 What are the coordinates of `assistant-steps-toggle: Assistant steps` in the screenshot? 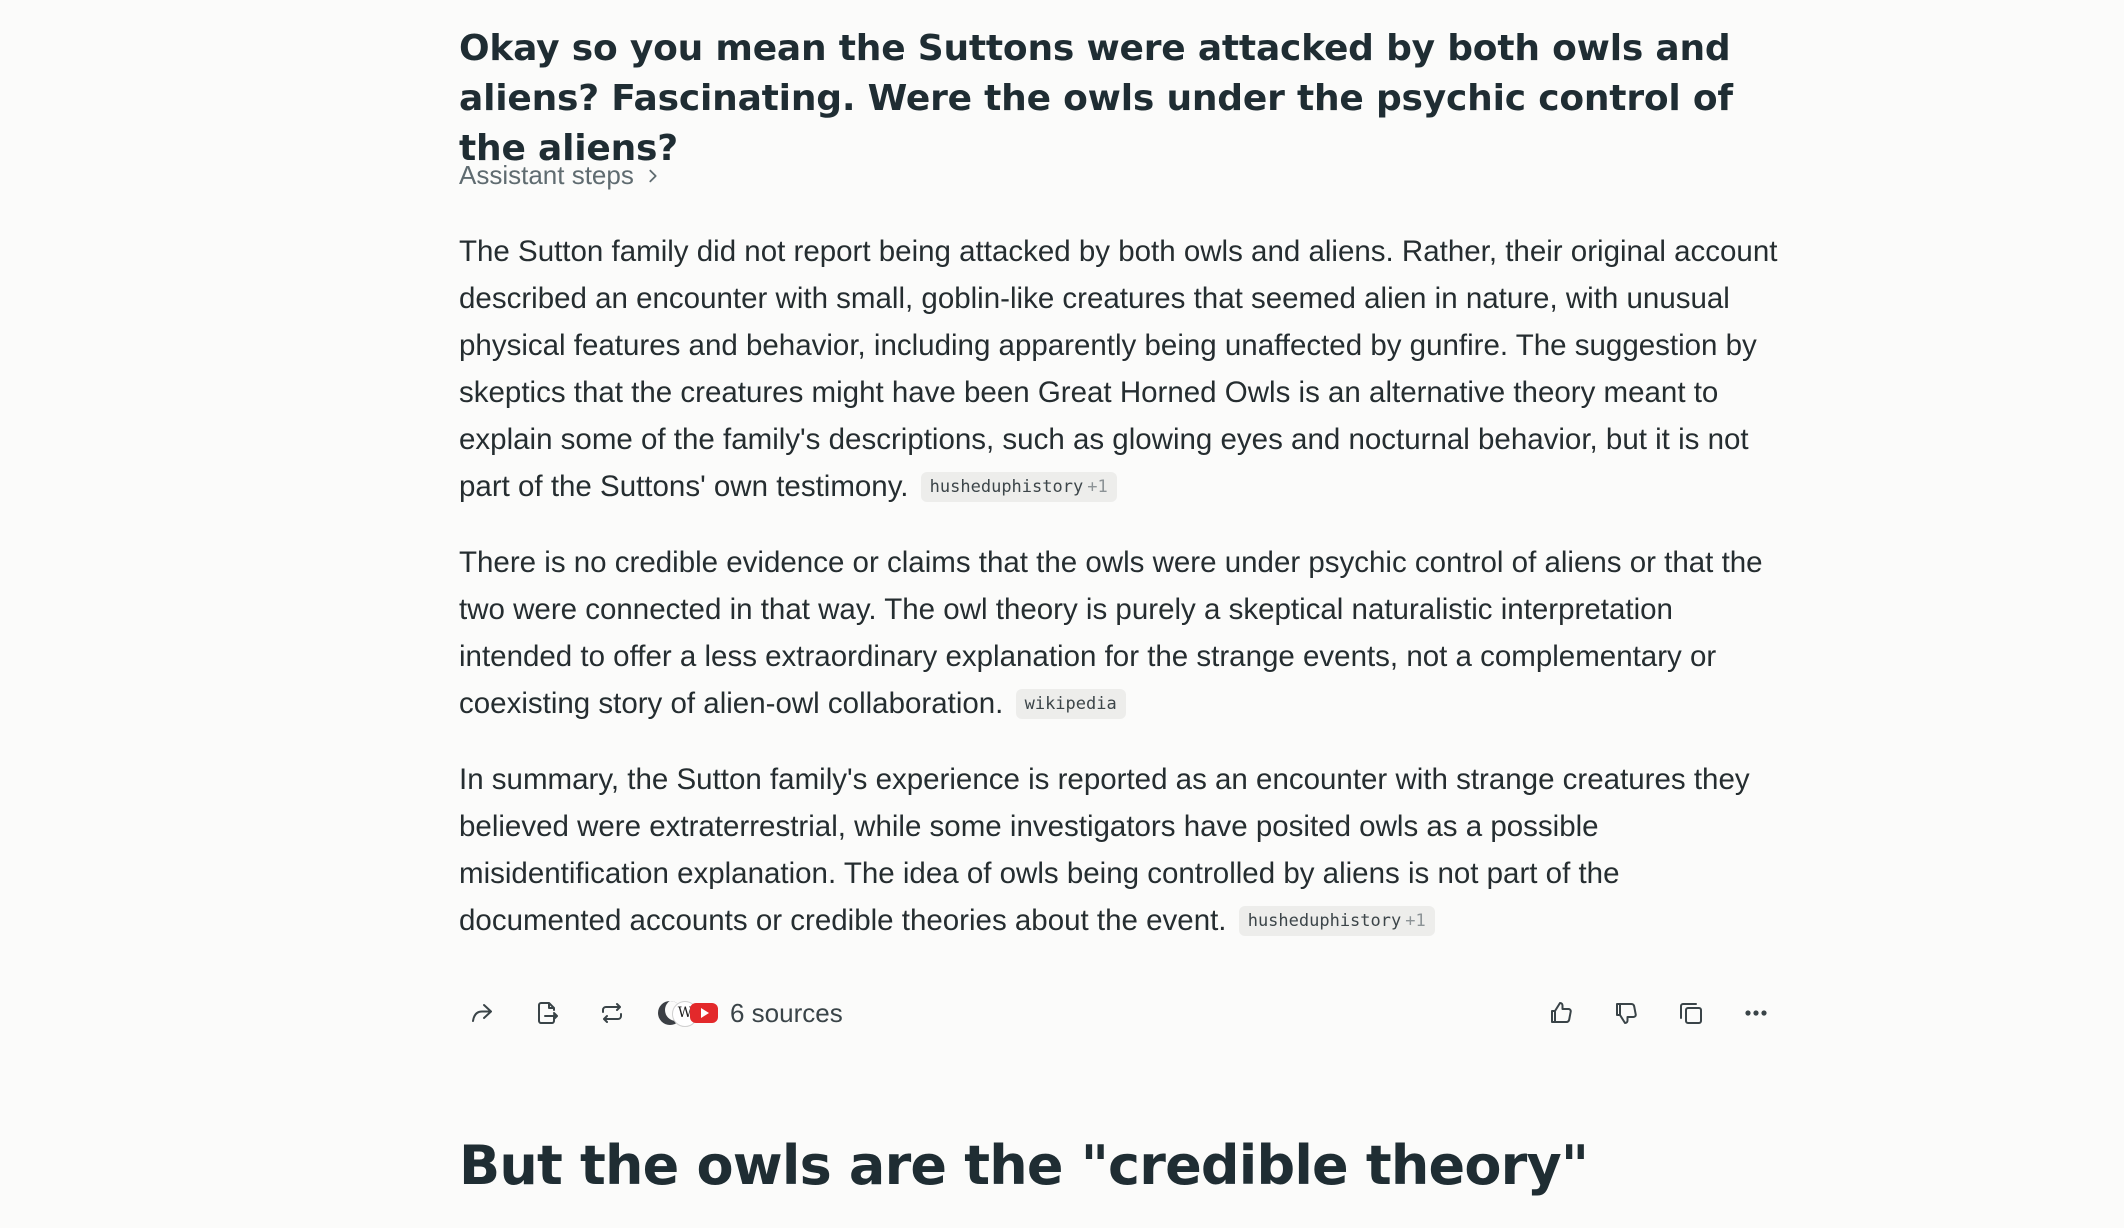 It's located at (560, 175).